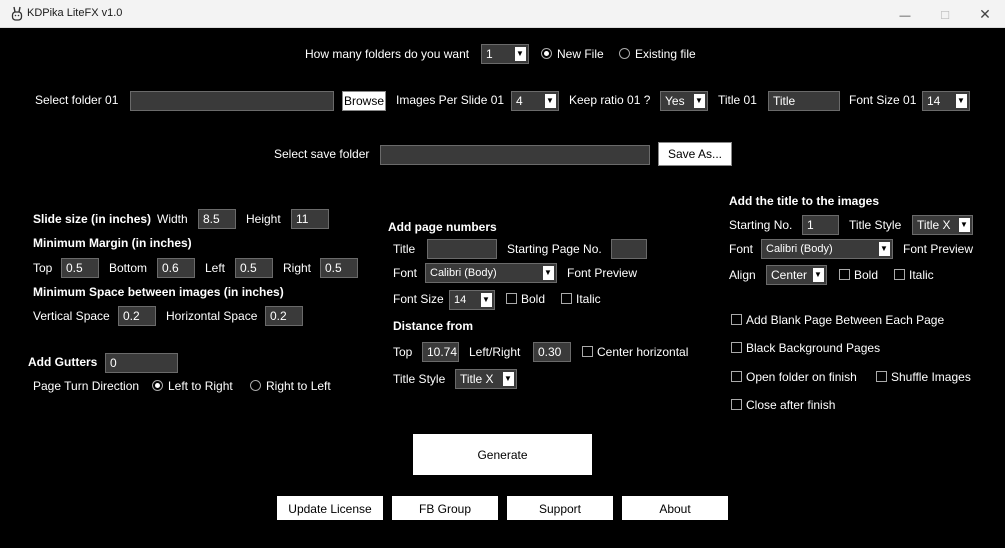  What do you see at coordinates (86, 386) in the screenshot?
I see `page-turn-label: Page Turn Direction` at bounding box center [86, 386].